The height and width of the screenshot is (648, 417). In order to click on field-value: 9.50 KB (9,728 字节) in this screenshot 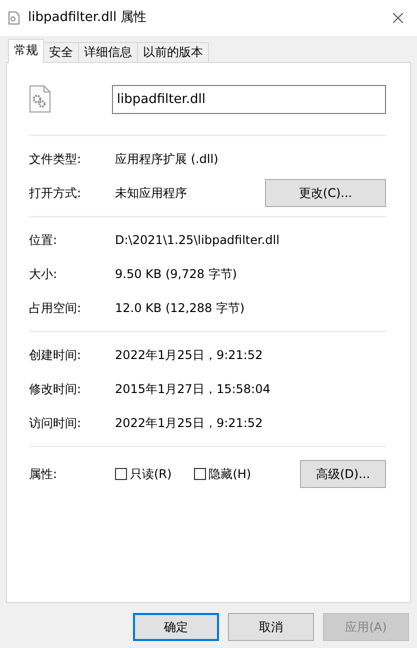, I will do `click(176, 274)`.